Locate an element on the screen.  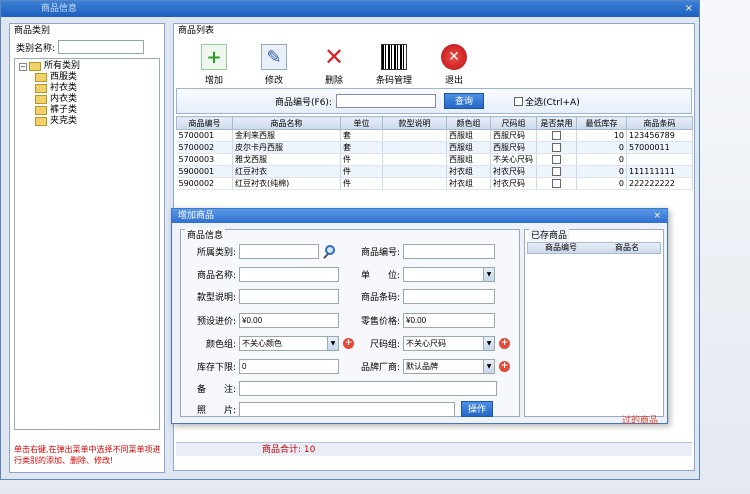
column-header: 商品条码 is located at coordinates (659, 123).